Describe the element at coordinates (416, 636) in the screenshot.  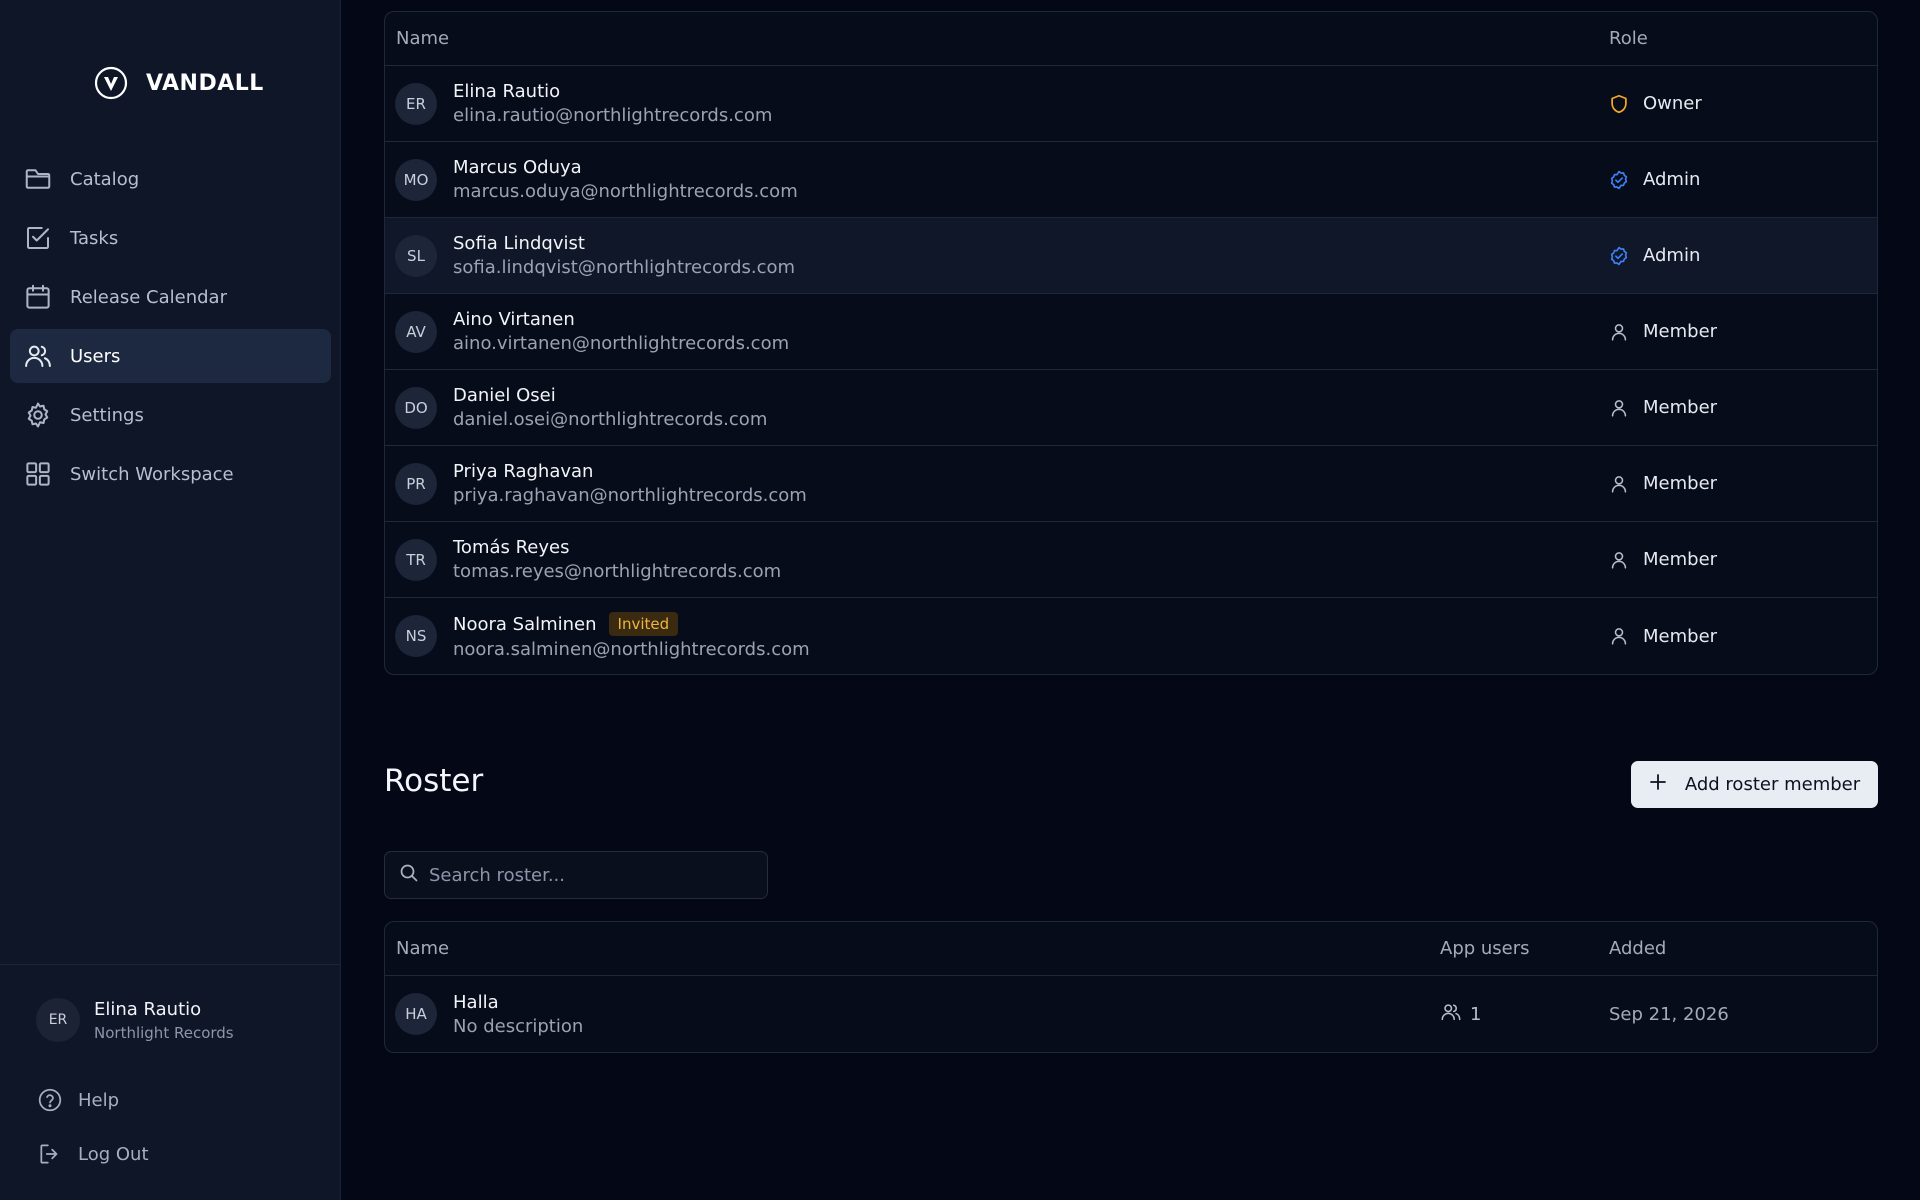
I see `avatar: NS` at that location.